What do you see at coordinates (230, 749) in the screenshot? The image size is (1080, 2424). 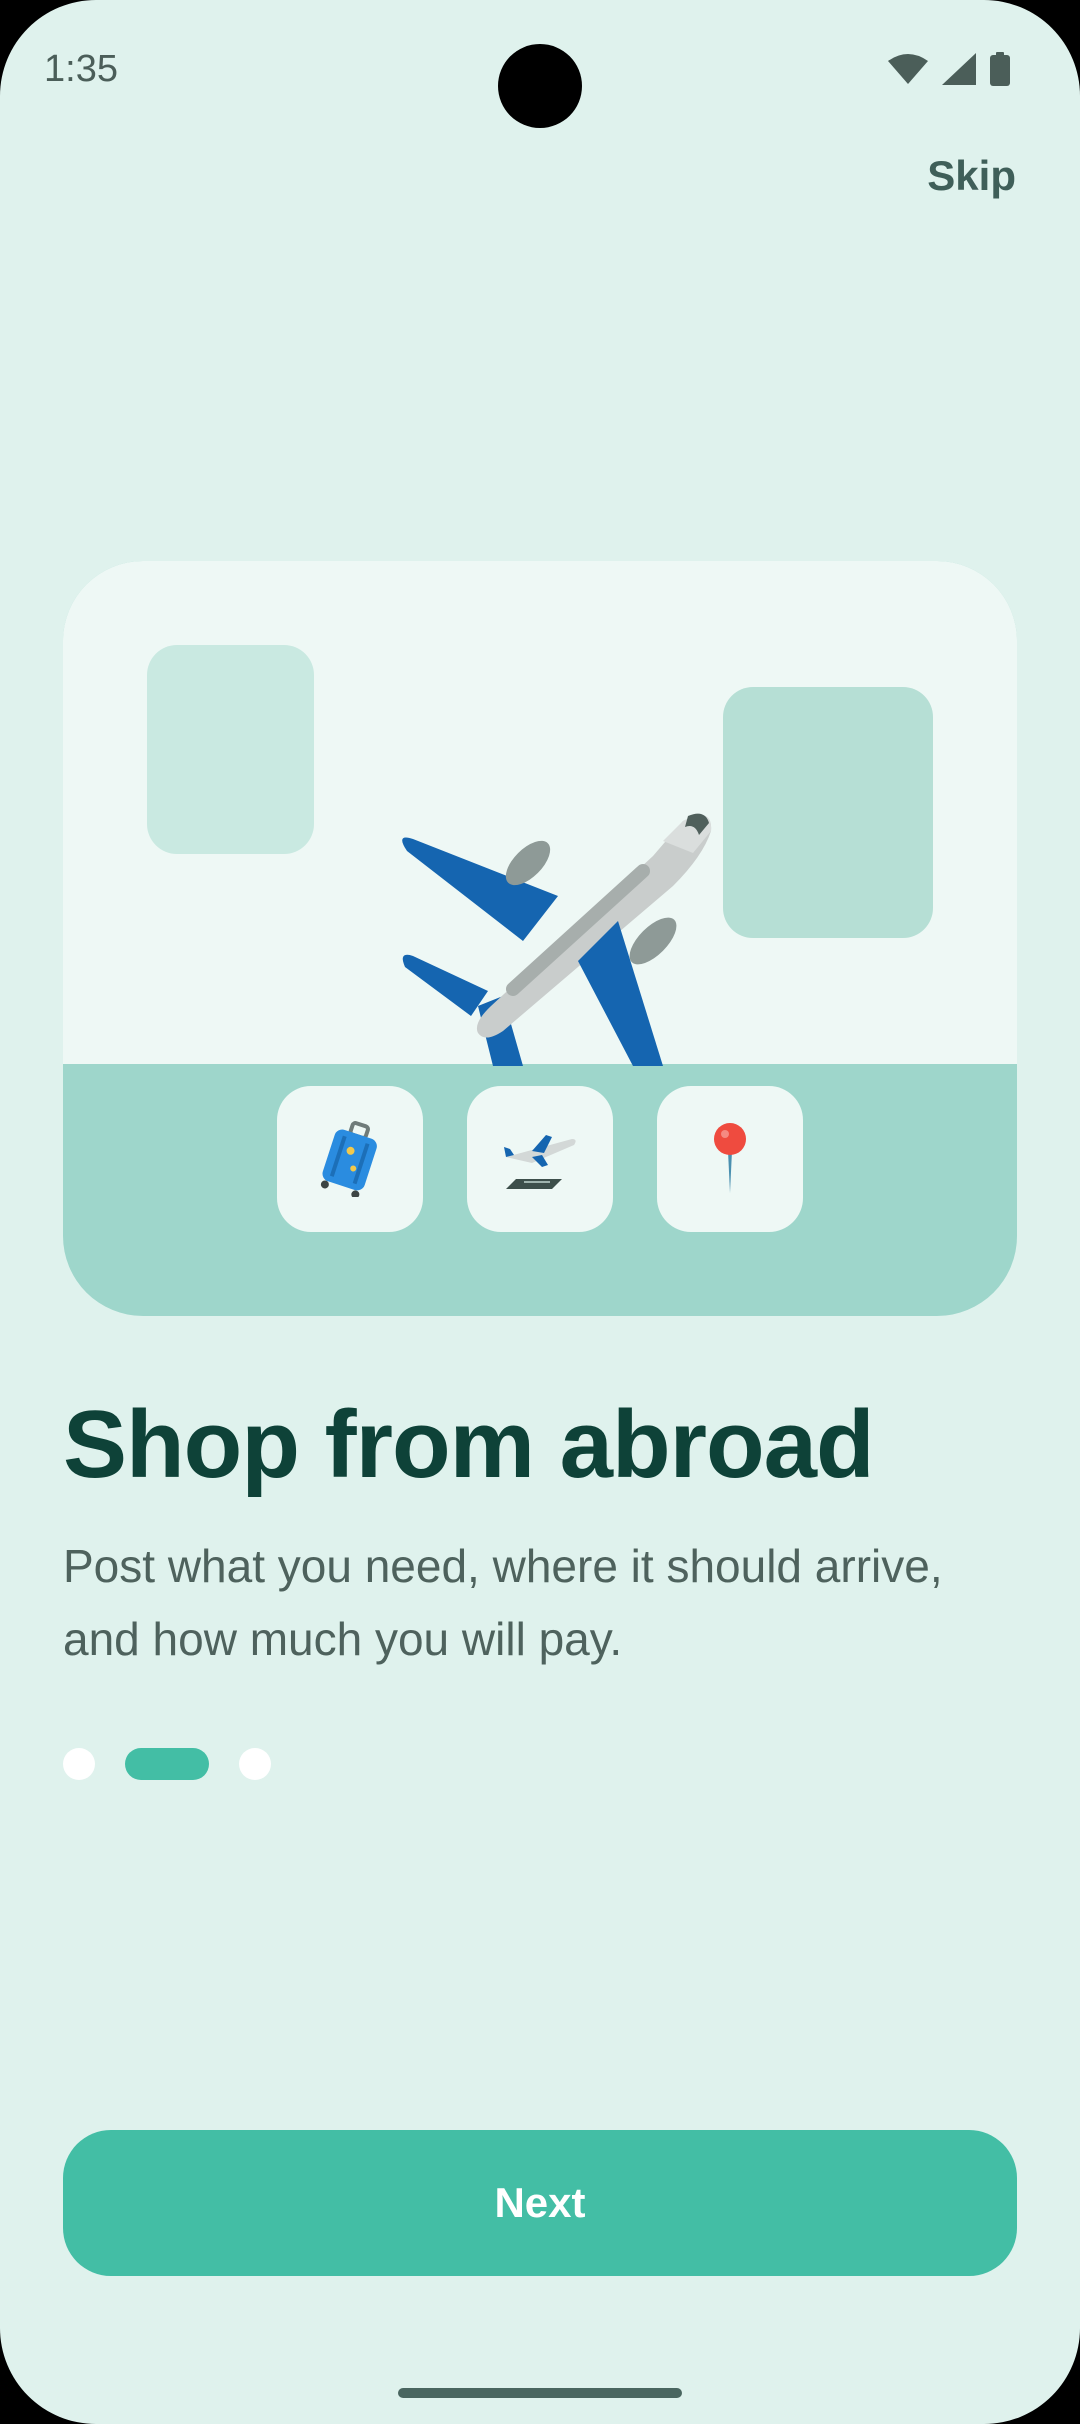 I see `hero-decoration-left` at bounding box center [230, 749].